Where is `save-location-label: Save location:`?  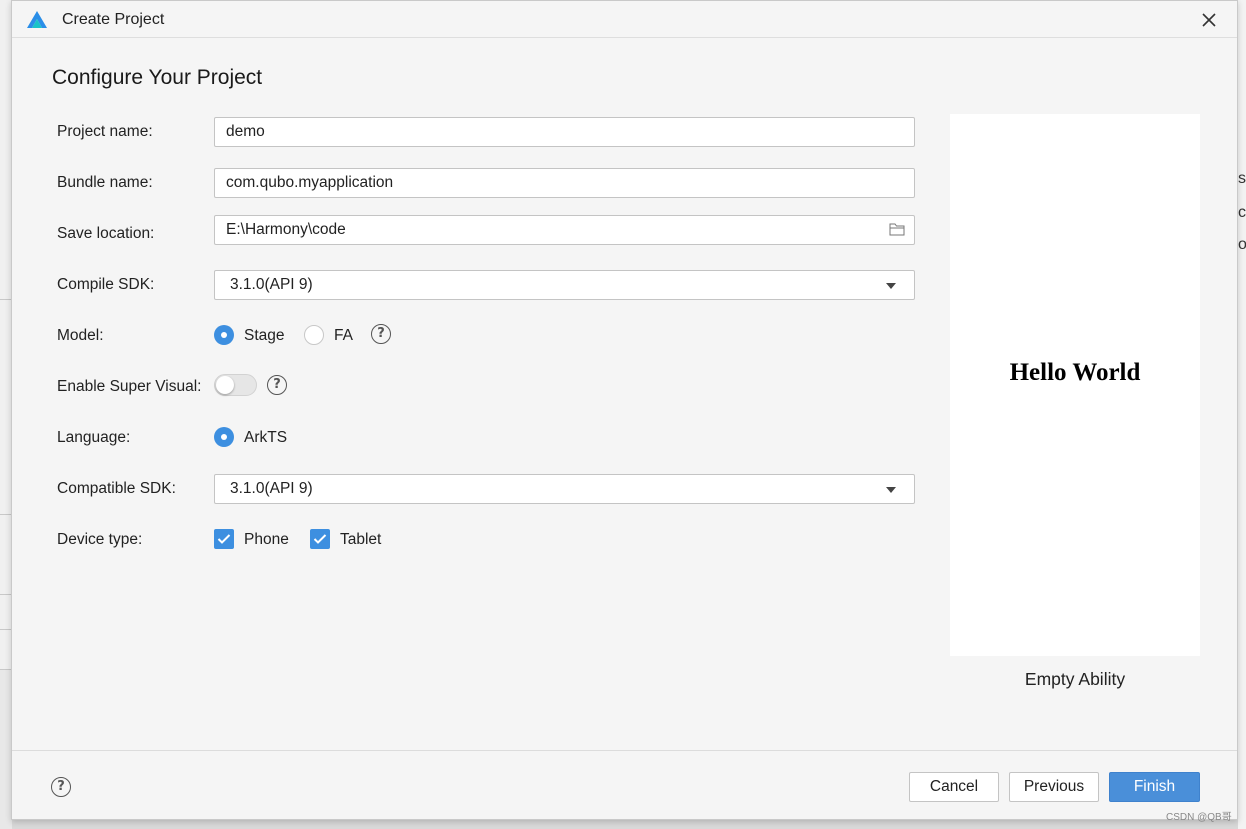 save-location-label: Save location: is located at coordinates (106, 233).